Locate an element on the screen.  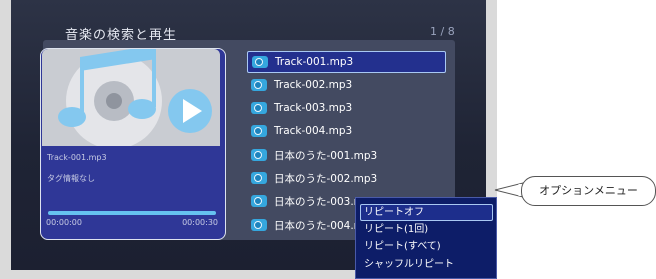
track-label: 日本のうた-002.mp3 is located at coordinates (326, 178).